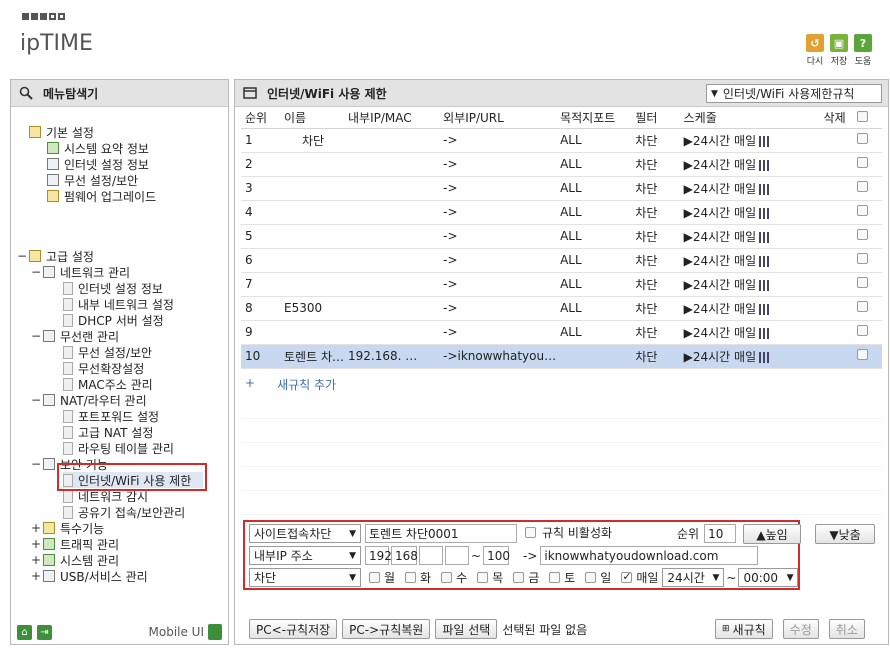 Image resolution: width=890 pixels, height=650 pixels. Describe the element at coordinates (530, 532) in the screenshot. I see `disable-rule-checkbox` at that location.